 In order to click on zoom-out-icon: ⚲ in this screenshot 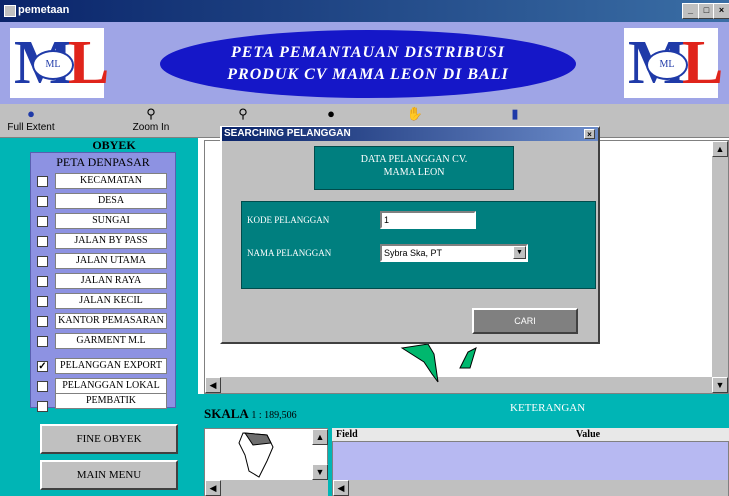, I will do `click(243, 113)`.